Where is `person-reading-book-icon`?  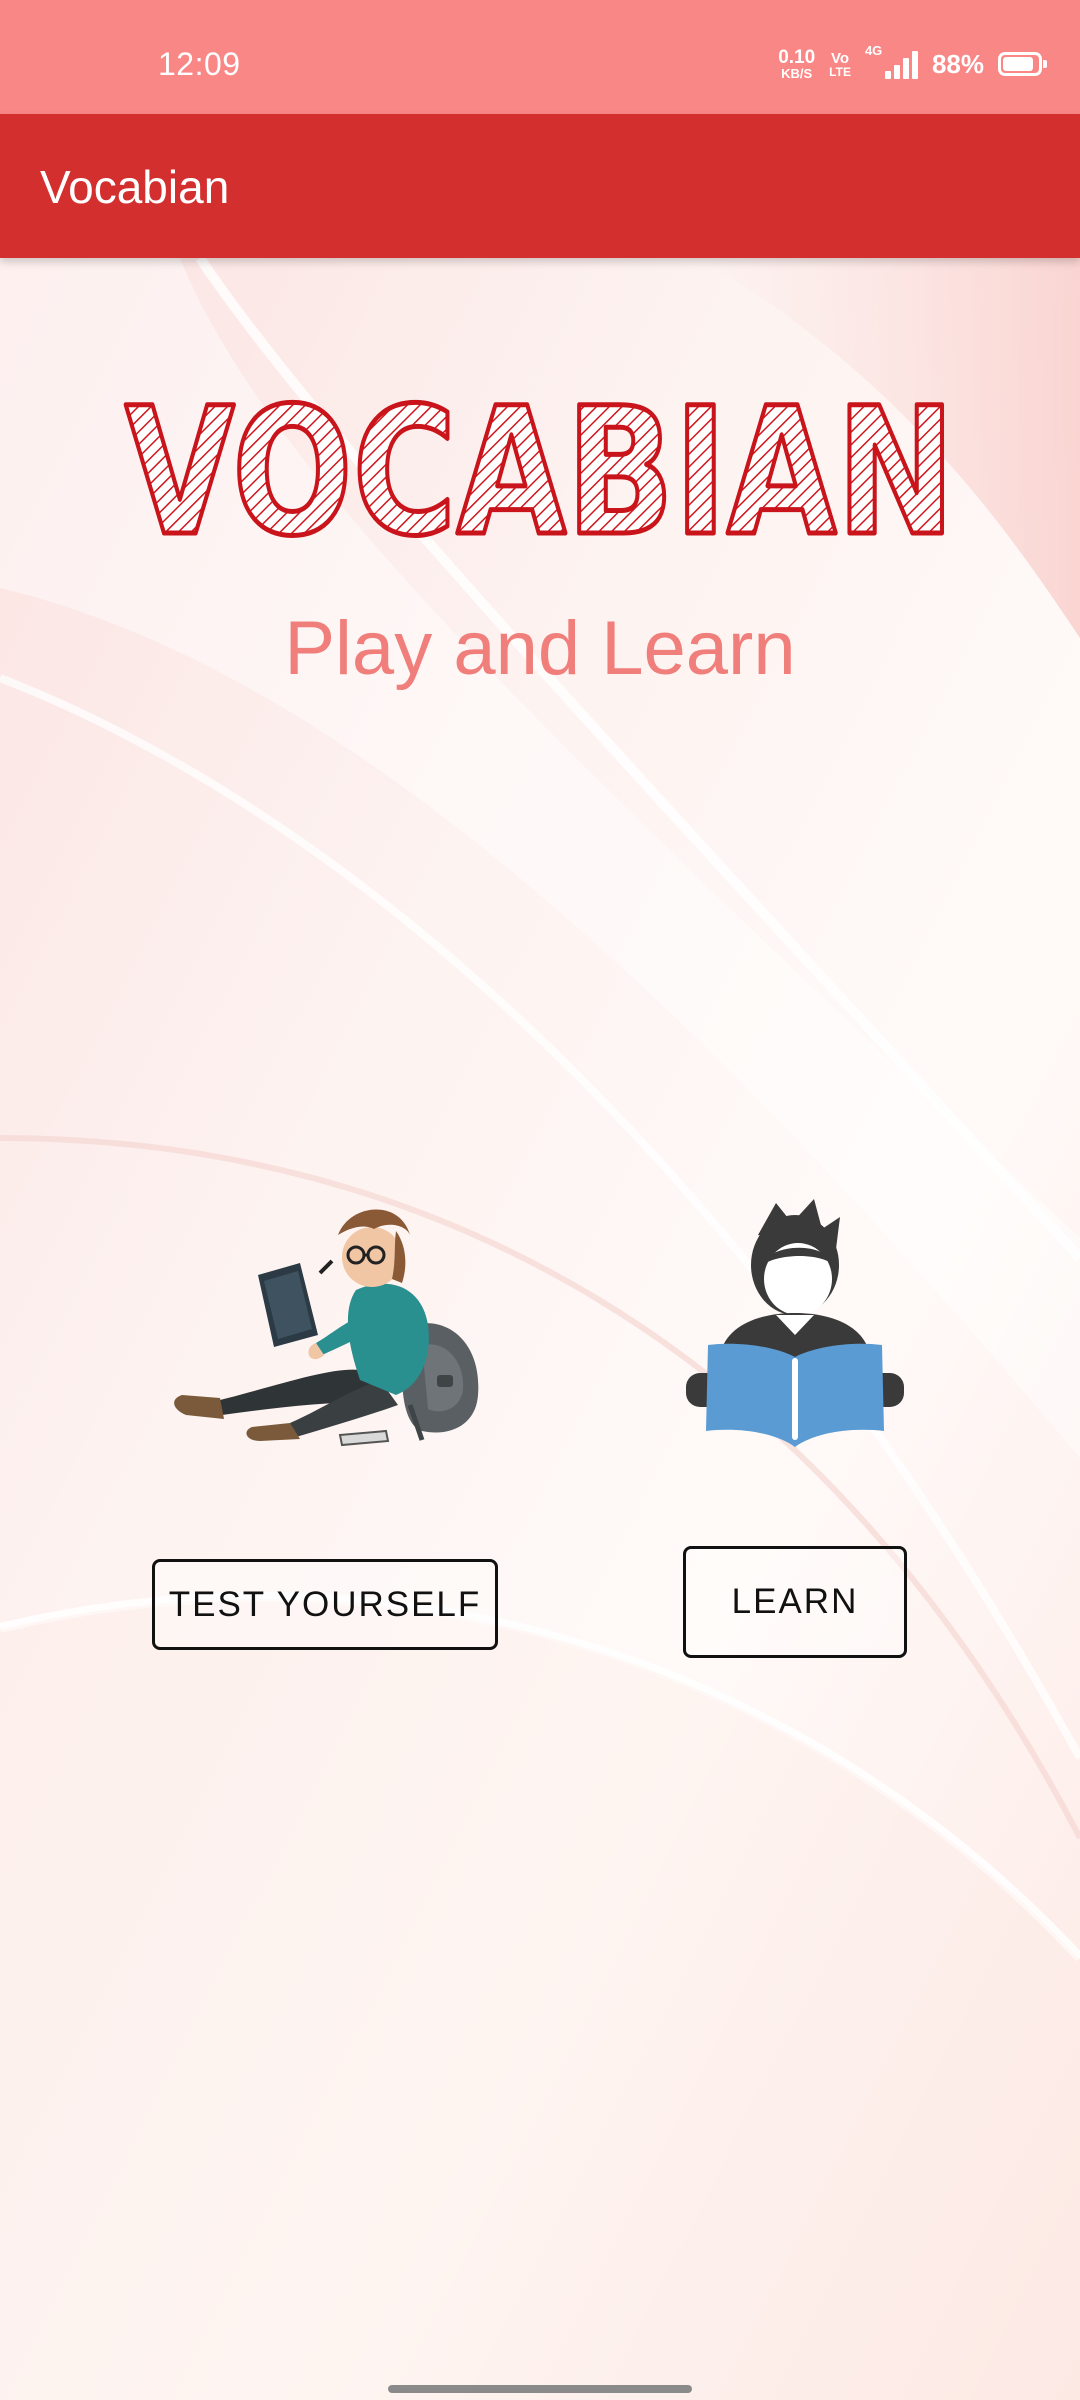 person-reading-book-icon is located at coordinates (795, 1323).